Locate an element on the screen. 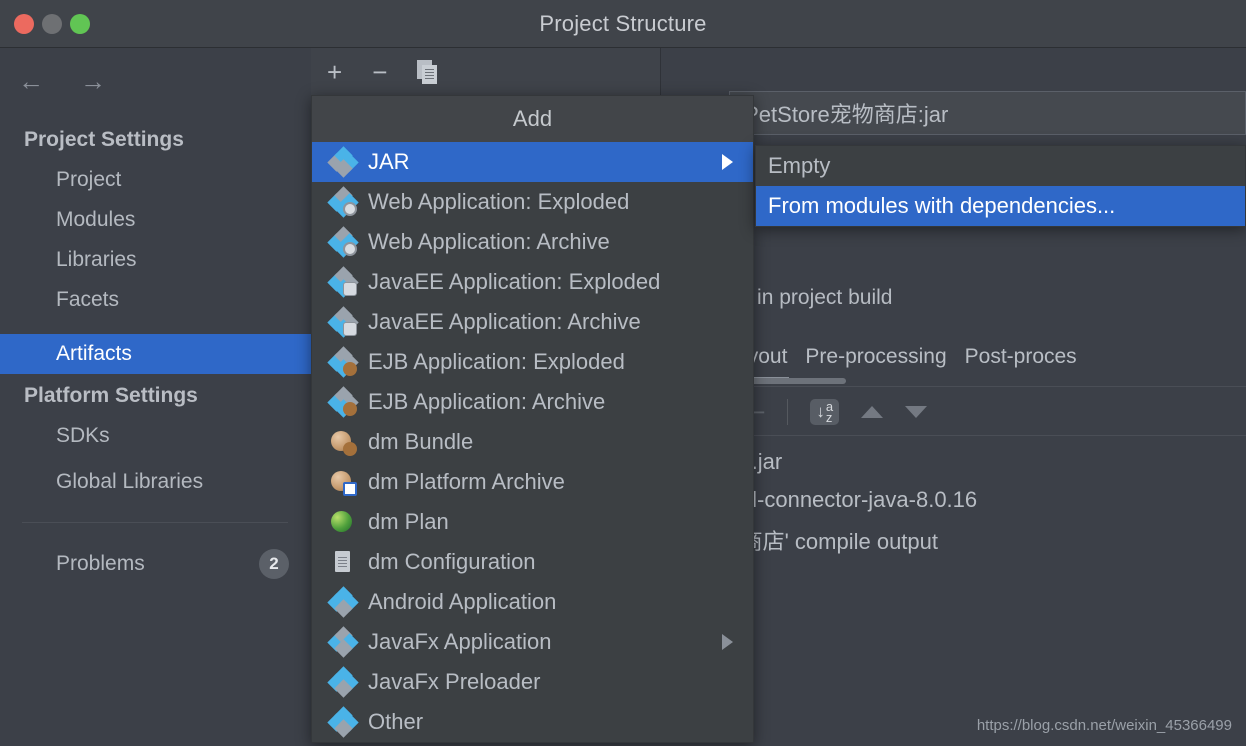  sidebar-item-problems: Problems 2 is located at coordinates (155, 564).